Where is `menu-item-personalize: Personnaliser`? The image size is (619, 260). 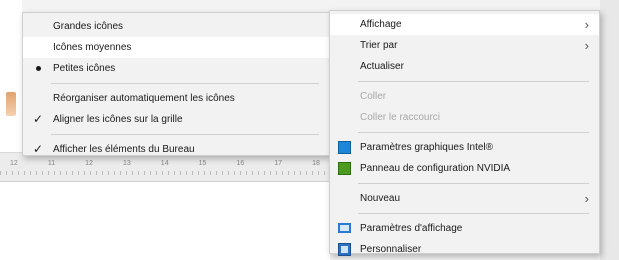 menu-item-personalize: Personnaliser is located at coordinates (464, 249).